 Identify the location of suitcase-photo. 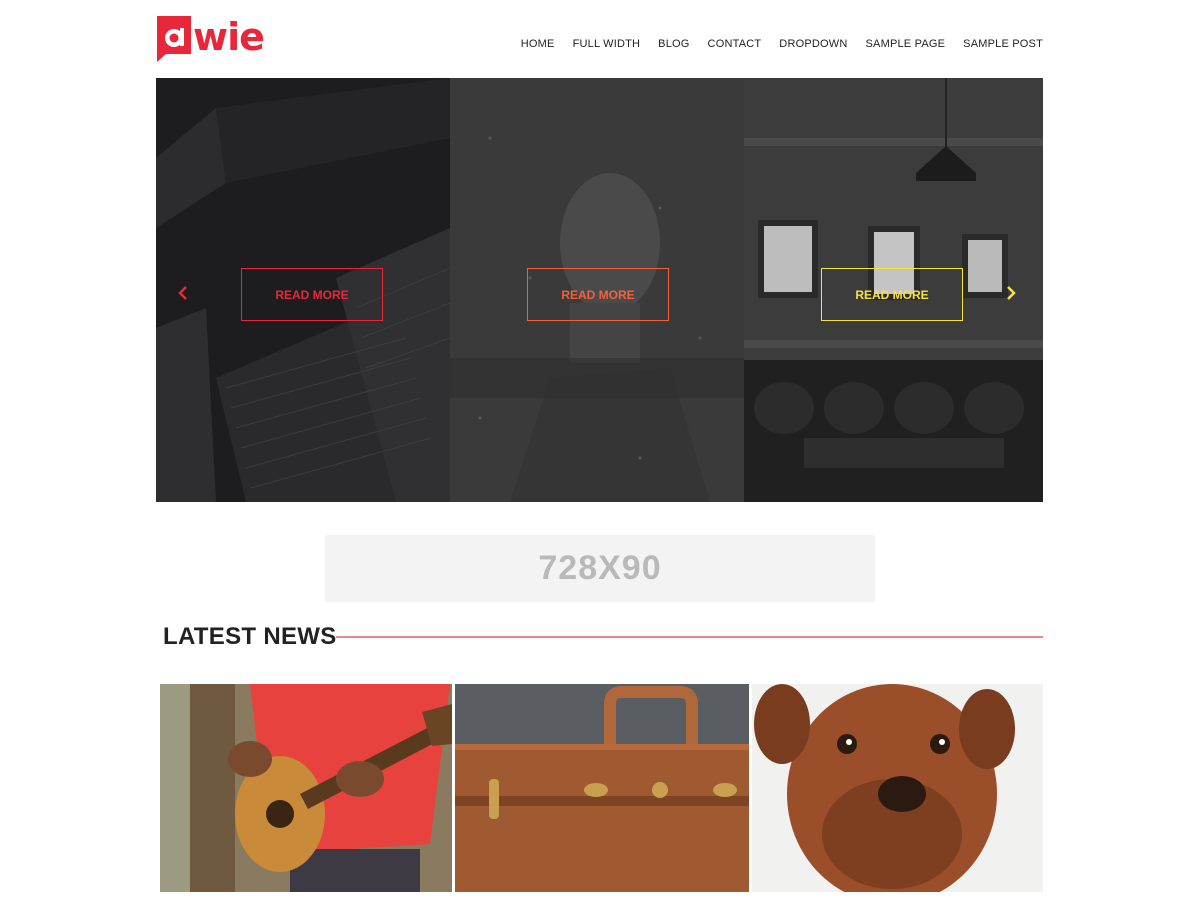
(602, 788).